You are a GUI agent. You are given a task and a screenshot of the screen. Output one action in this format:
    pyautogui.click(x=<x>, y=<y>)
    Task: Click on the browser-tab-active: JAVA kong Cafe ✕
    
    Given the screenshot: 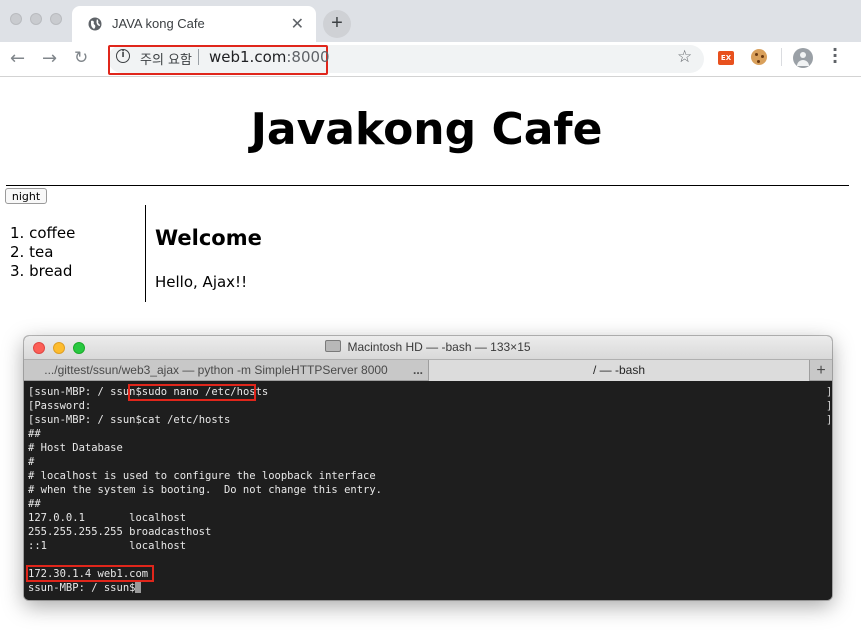 What is the action you would take?
    pyautogui.click(x=194, y=24)
    